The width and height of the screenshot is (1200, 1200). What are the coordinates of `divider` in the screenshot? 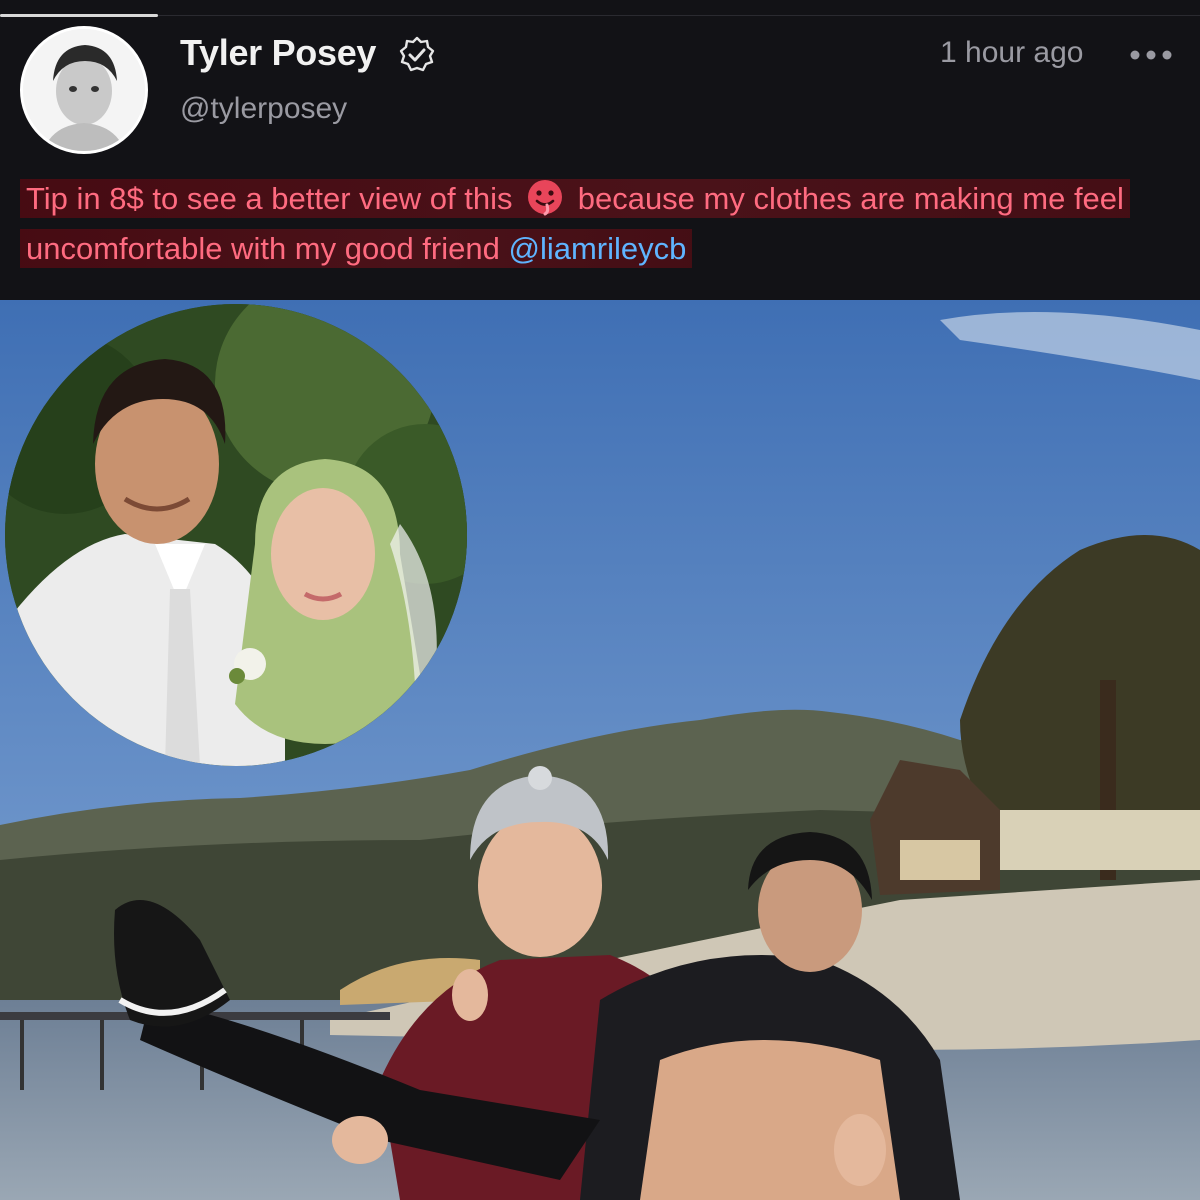 It's located at (679, 15).